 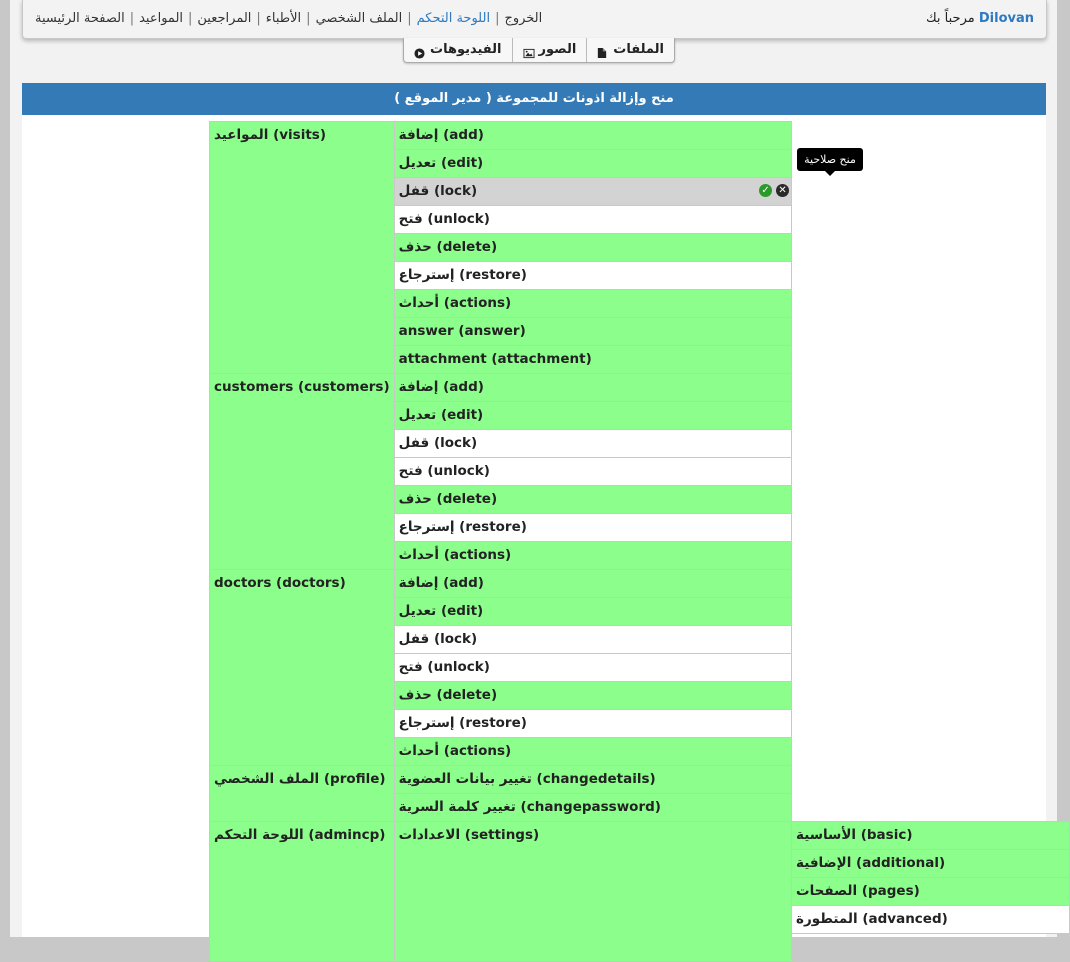 I want to click on permission-cell: الصفحات (pages), so click(x=930, y=891).